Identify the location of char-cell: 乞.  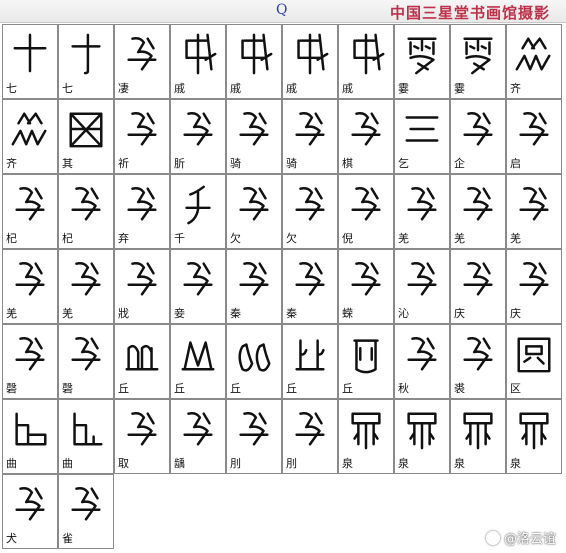
(422, 136).